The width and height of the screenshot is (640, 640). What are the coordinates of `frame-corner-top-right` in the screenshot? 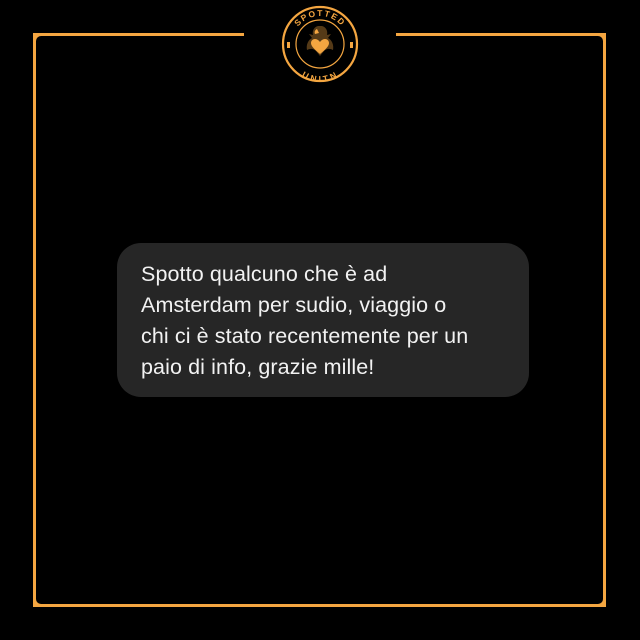 It's located at (599, 40).